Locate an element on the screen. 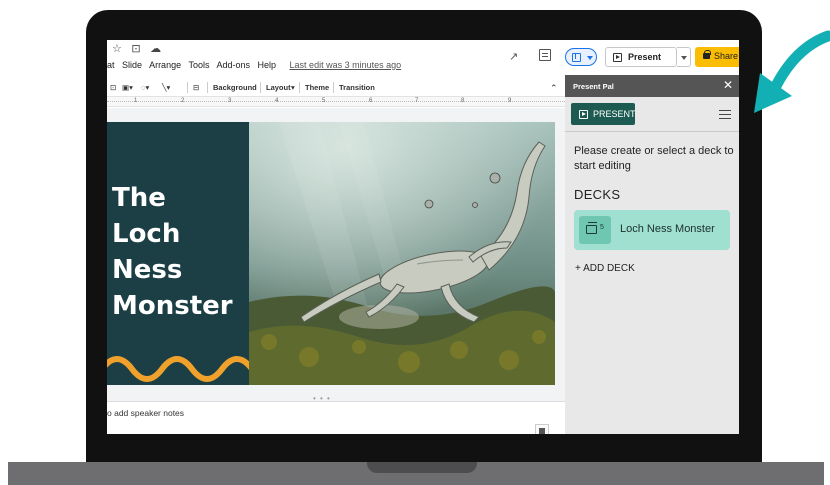 This screenshot has width=830, height=485. sidebar-present-button: PRESENT is located at coordinates (603, 114).